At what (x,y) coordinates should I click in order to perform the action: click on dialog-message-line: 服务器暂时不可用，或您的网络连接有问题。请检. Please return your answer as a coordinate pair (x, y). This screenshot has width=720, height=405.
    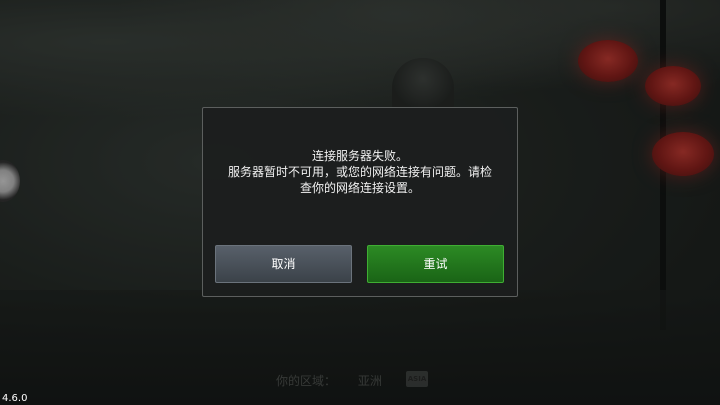
    Looking at the image, I should click on (359, 172).